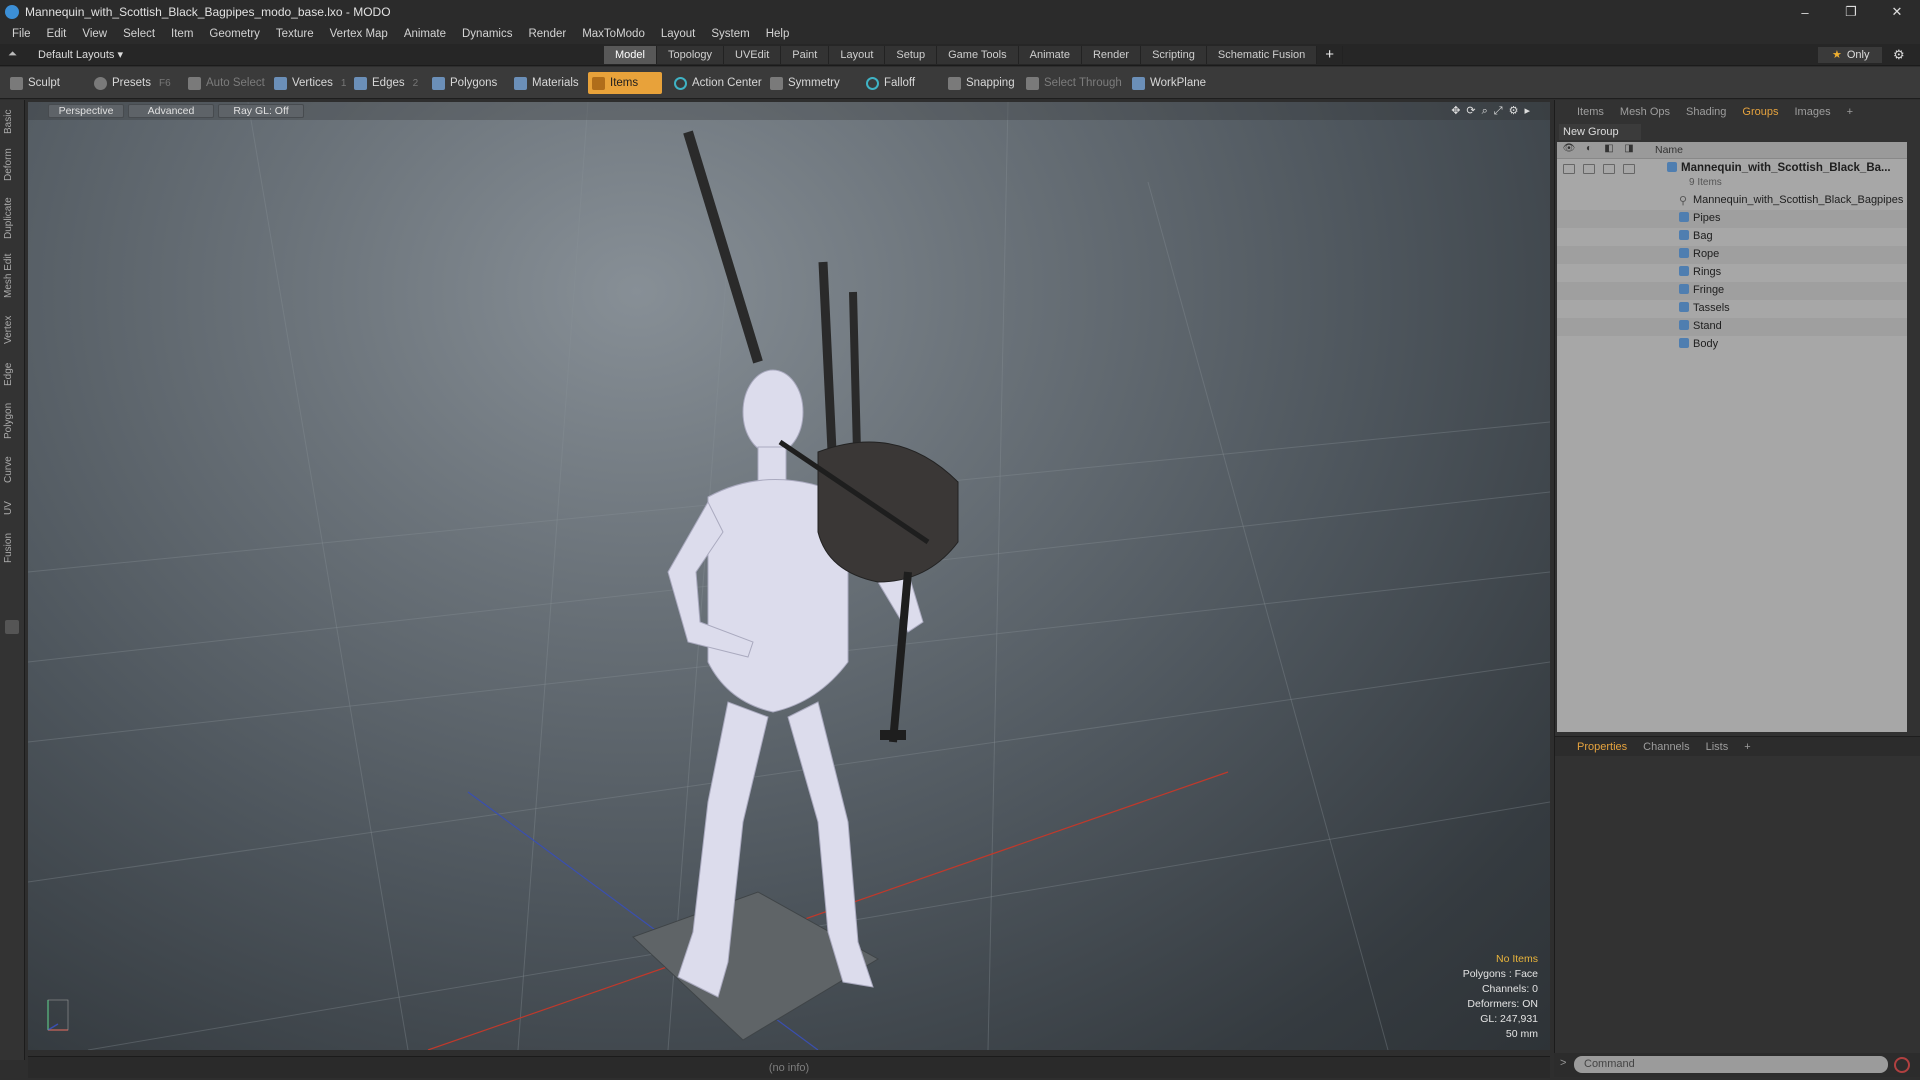 This screenshot has width=1920, height=1080. What do you see at coordinates (630, 55) in the screenshot?
I see `tab-model: Model` at bounding box center [630, 55].